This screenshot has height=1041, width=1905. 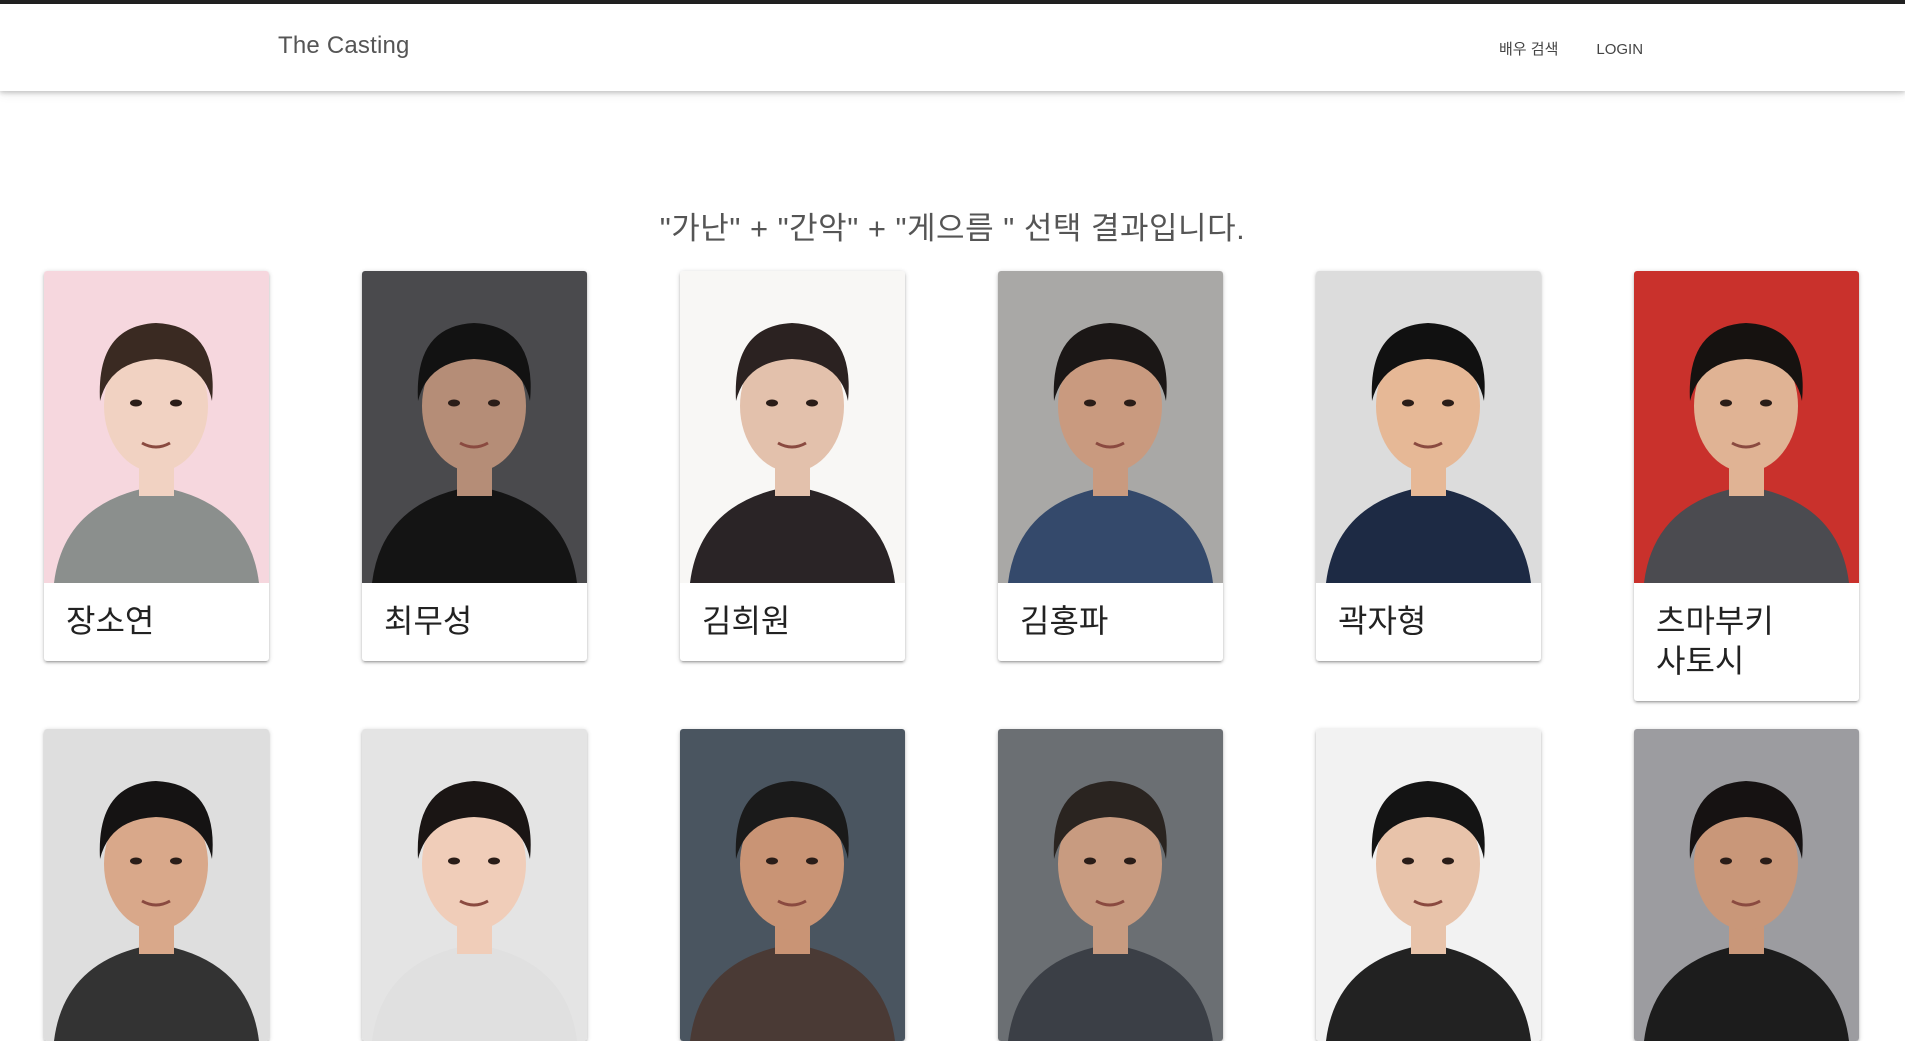 I want to click on actor-name: 곽자형, so click(x=1428, y=622).